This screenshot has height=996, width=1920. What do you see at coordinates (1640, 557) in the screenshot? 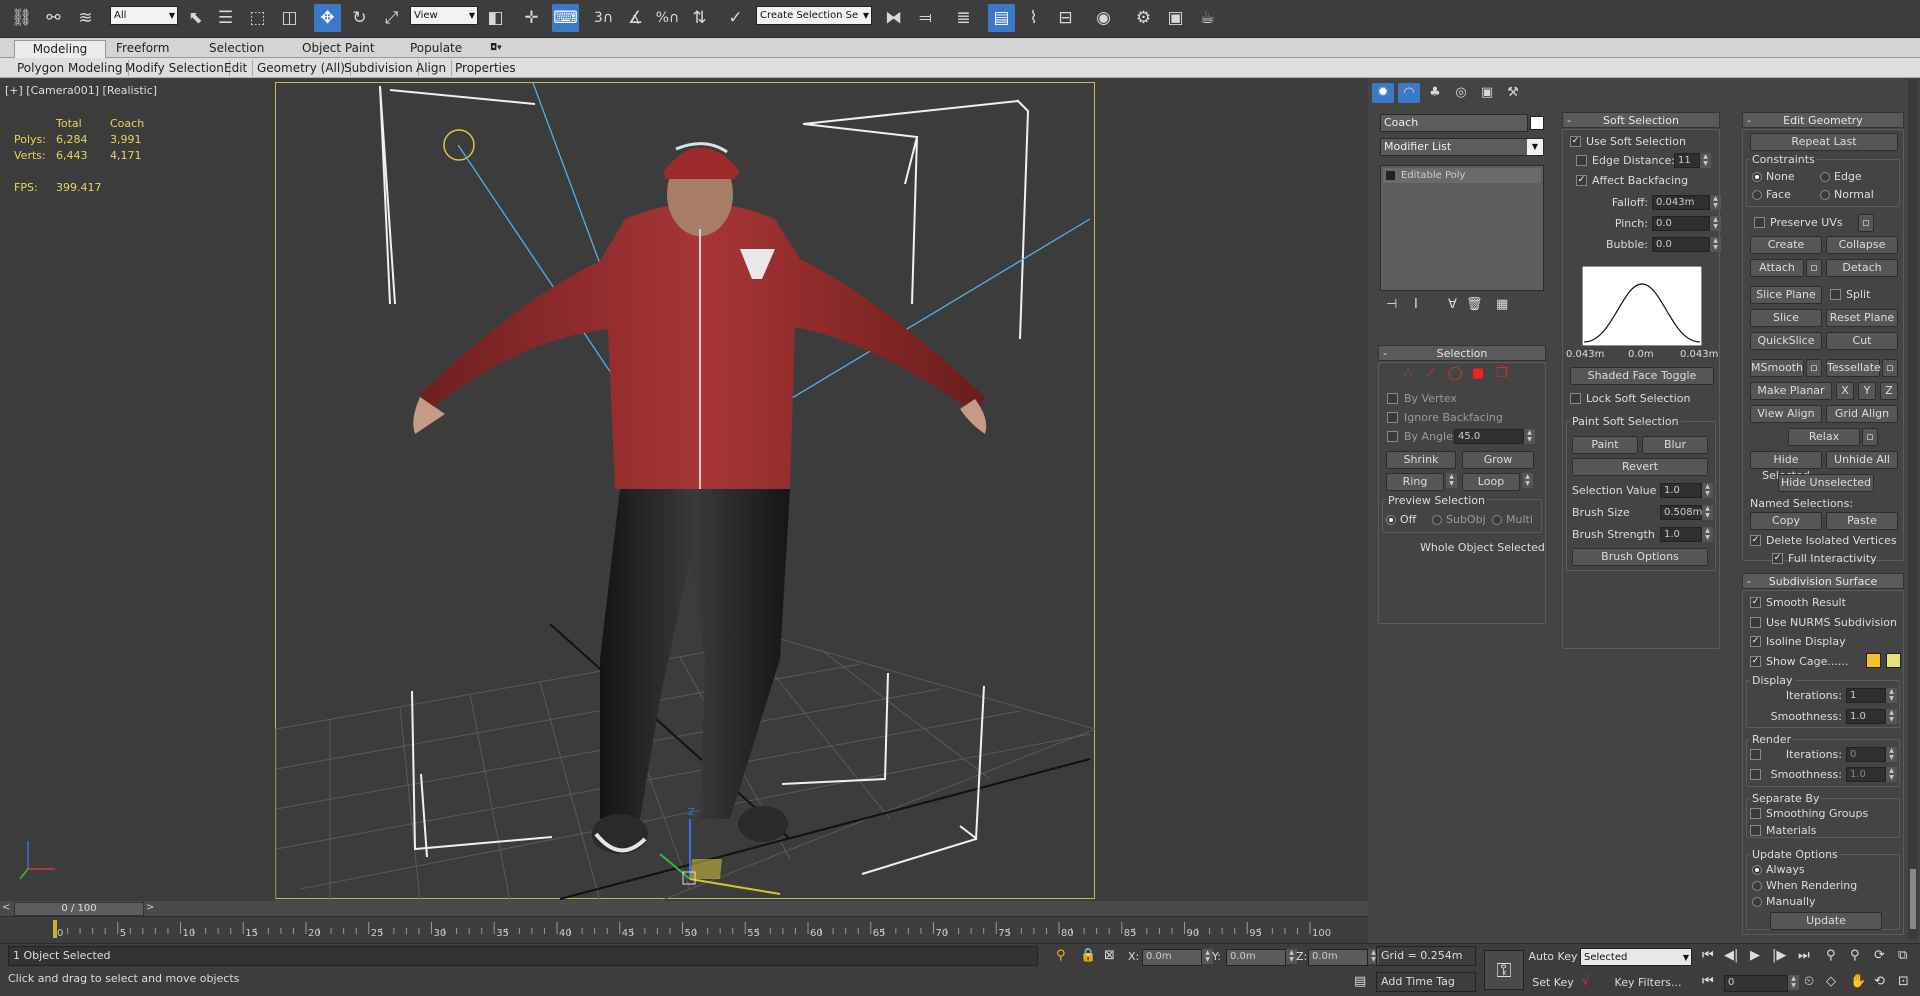
I see `brush-options-button: Brush Options` at bounding box center [1640, 557].